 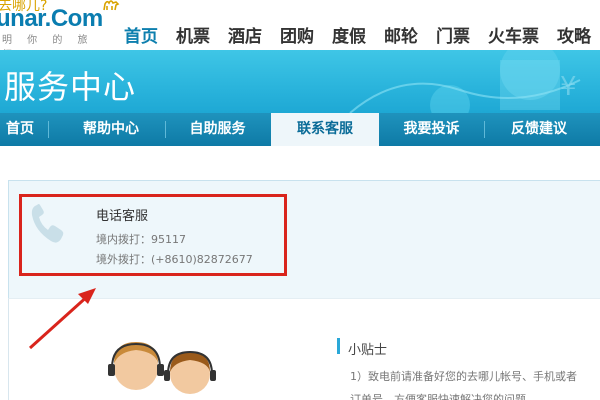 I want to click on sub-nav-help-center: 帮助中心, so click(x=111, y=129).